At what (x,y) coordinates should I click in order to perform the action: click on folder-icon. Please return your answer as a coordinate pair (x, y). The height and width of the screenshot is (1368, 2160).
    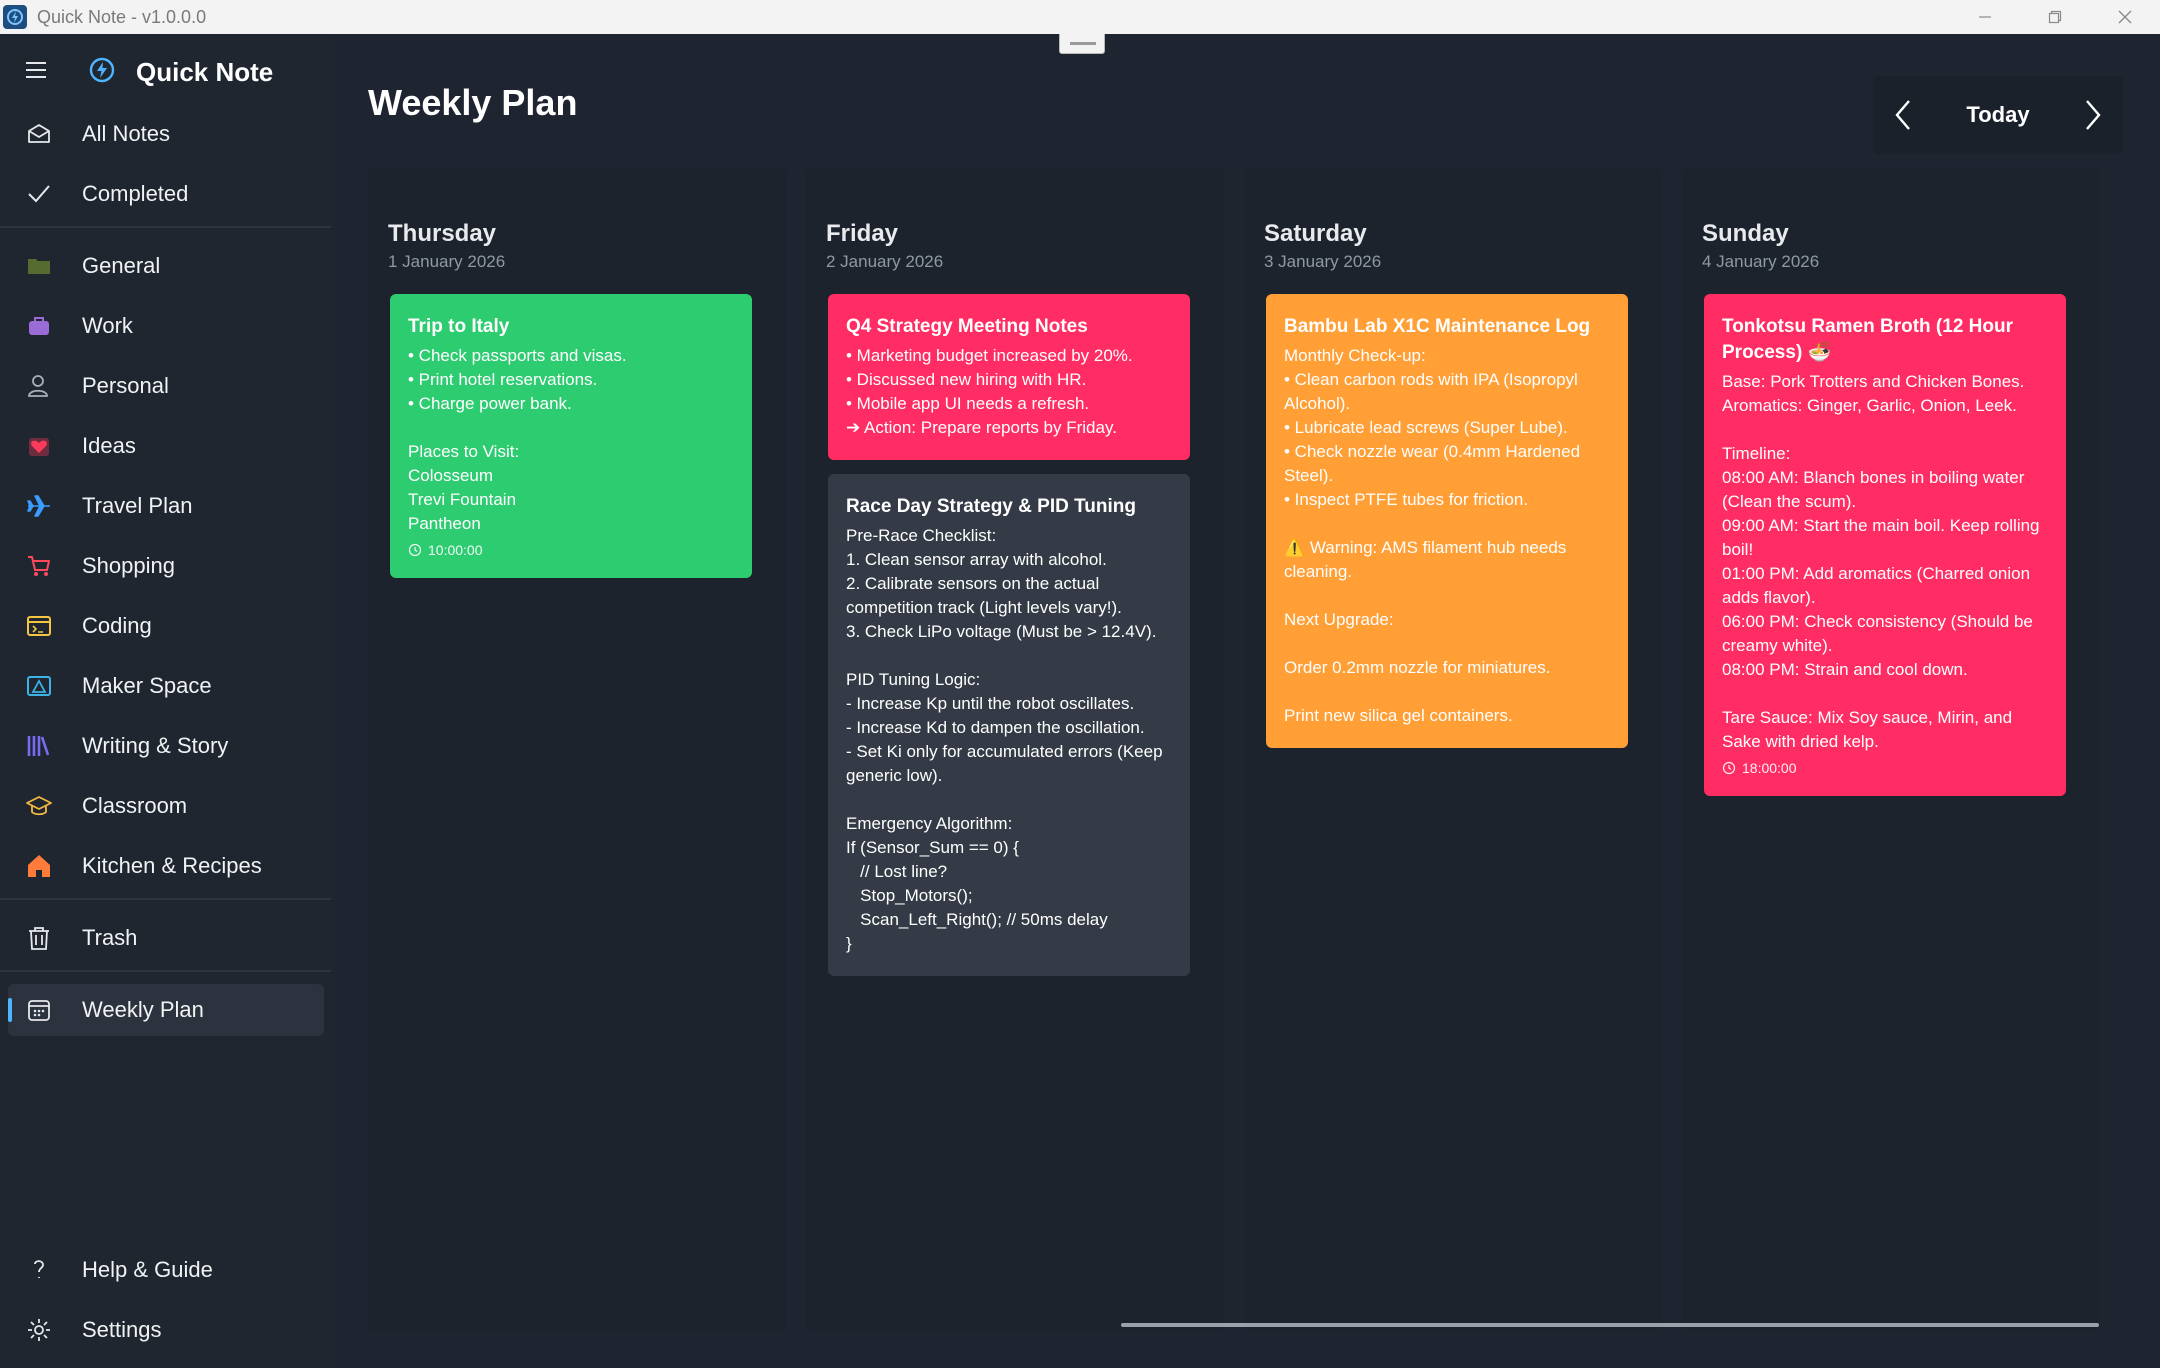
    Looking at the image, I should click on (39, 266).